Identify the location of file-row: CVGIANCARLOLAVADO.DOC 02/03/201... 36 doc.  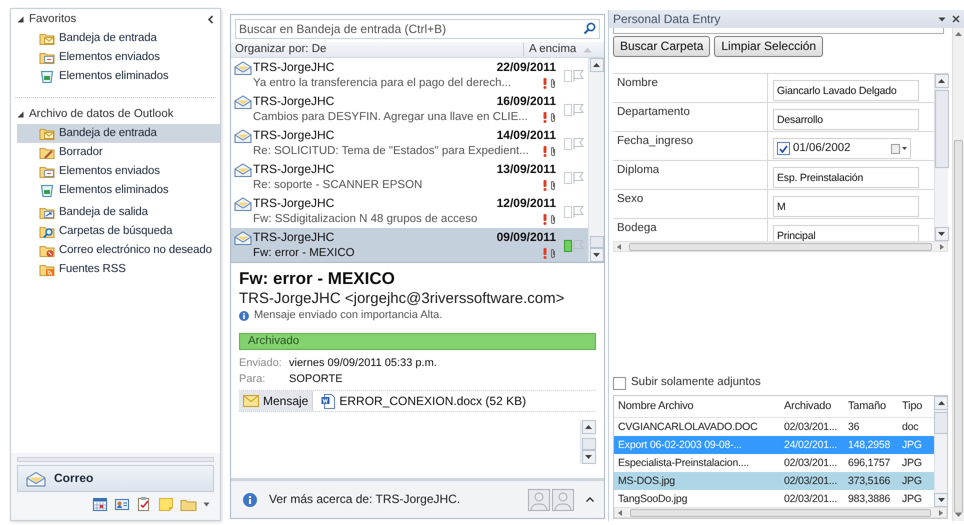
(774, 427).